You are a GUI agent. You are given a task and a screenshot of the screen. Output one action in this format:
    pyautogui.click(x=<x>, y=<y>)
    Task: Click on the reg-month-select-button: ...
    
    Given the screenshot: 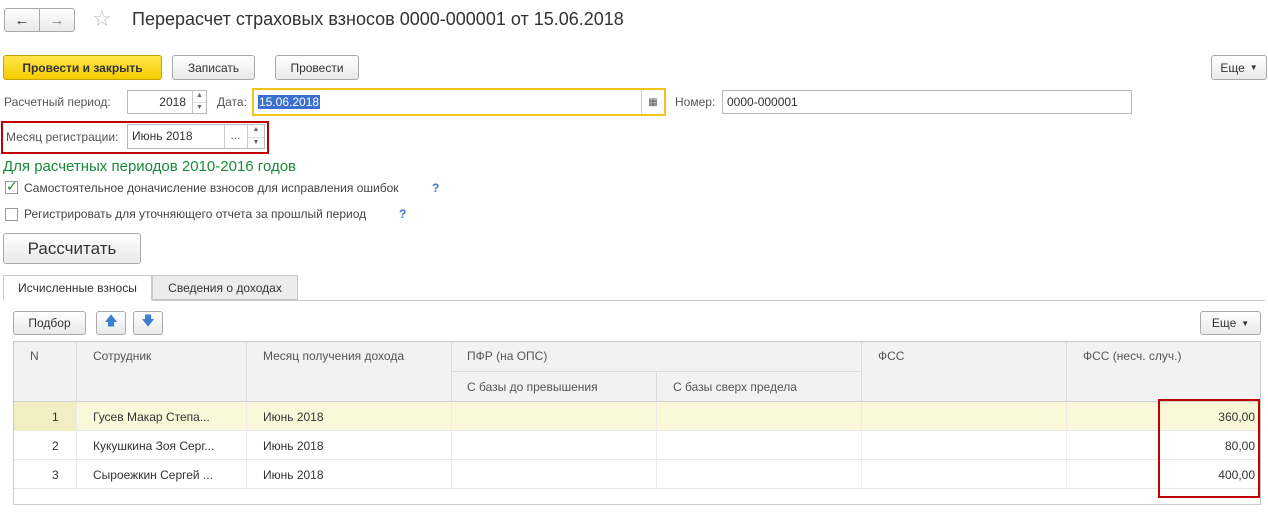 What is the action you would take?
    pyautogui.click(x=235, y=136)
    